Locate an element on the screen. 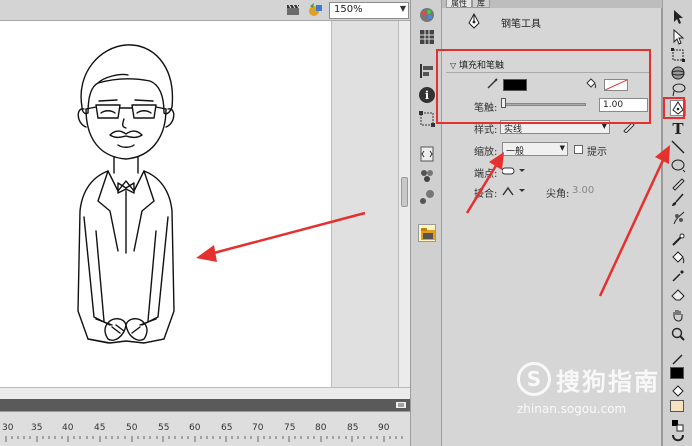  cap-label: 端点: is located at coordinates (486, 174).